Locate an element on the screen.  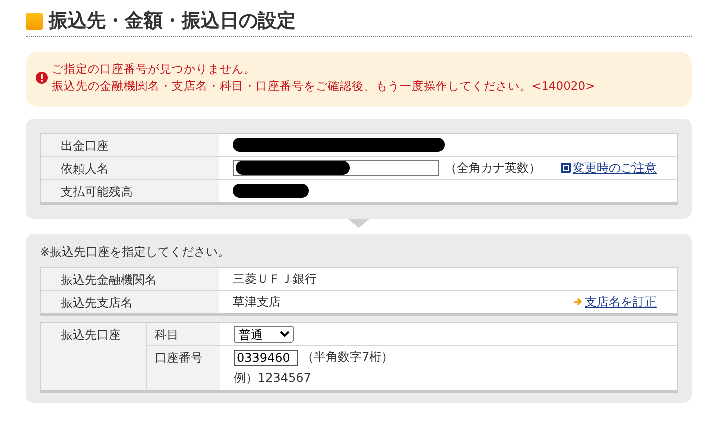
field-value: 三菱ＵＦＪ銀行 is located at coordinates (275, 279).